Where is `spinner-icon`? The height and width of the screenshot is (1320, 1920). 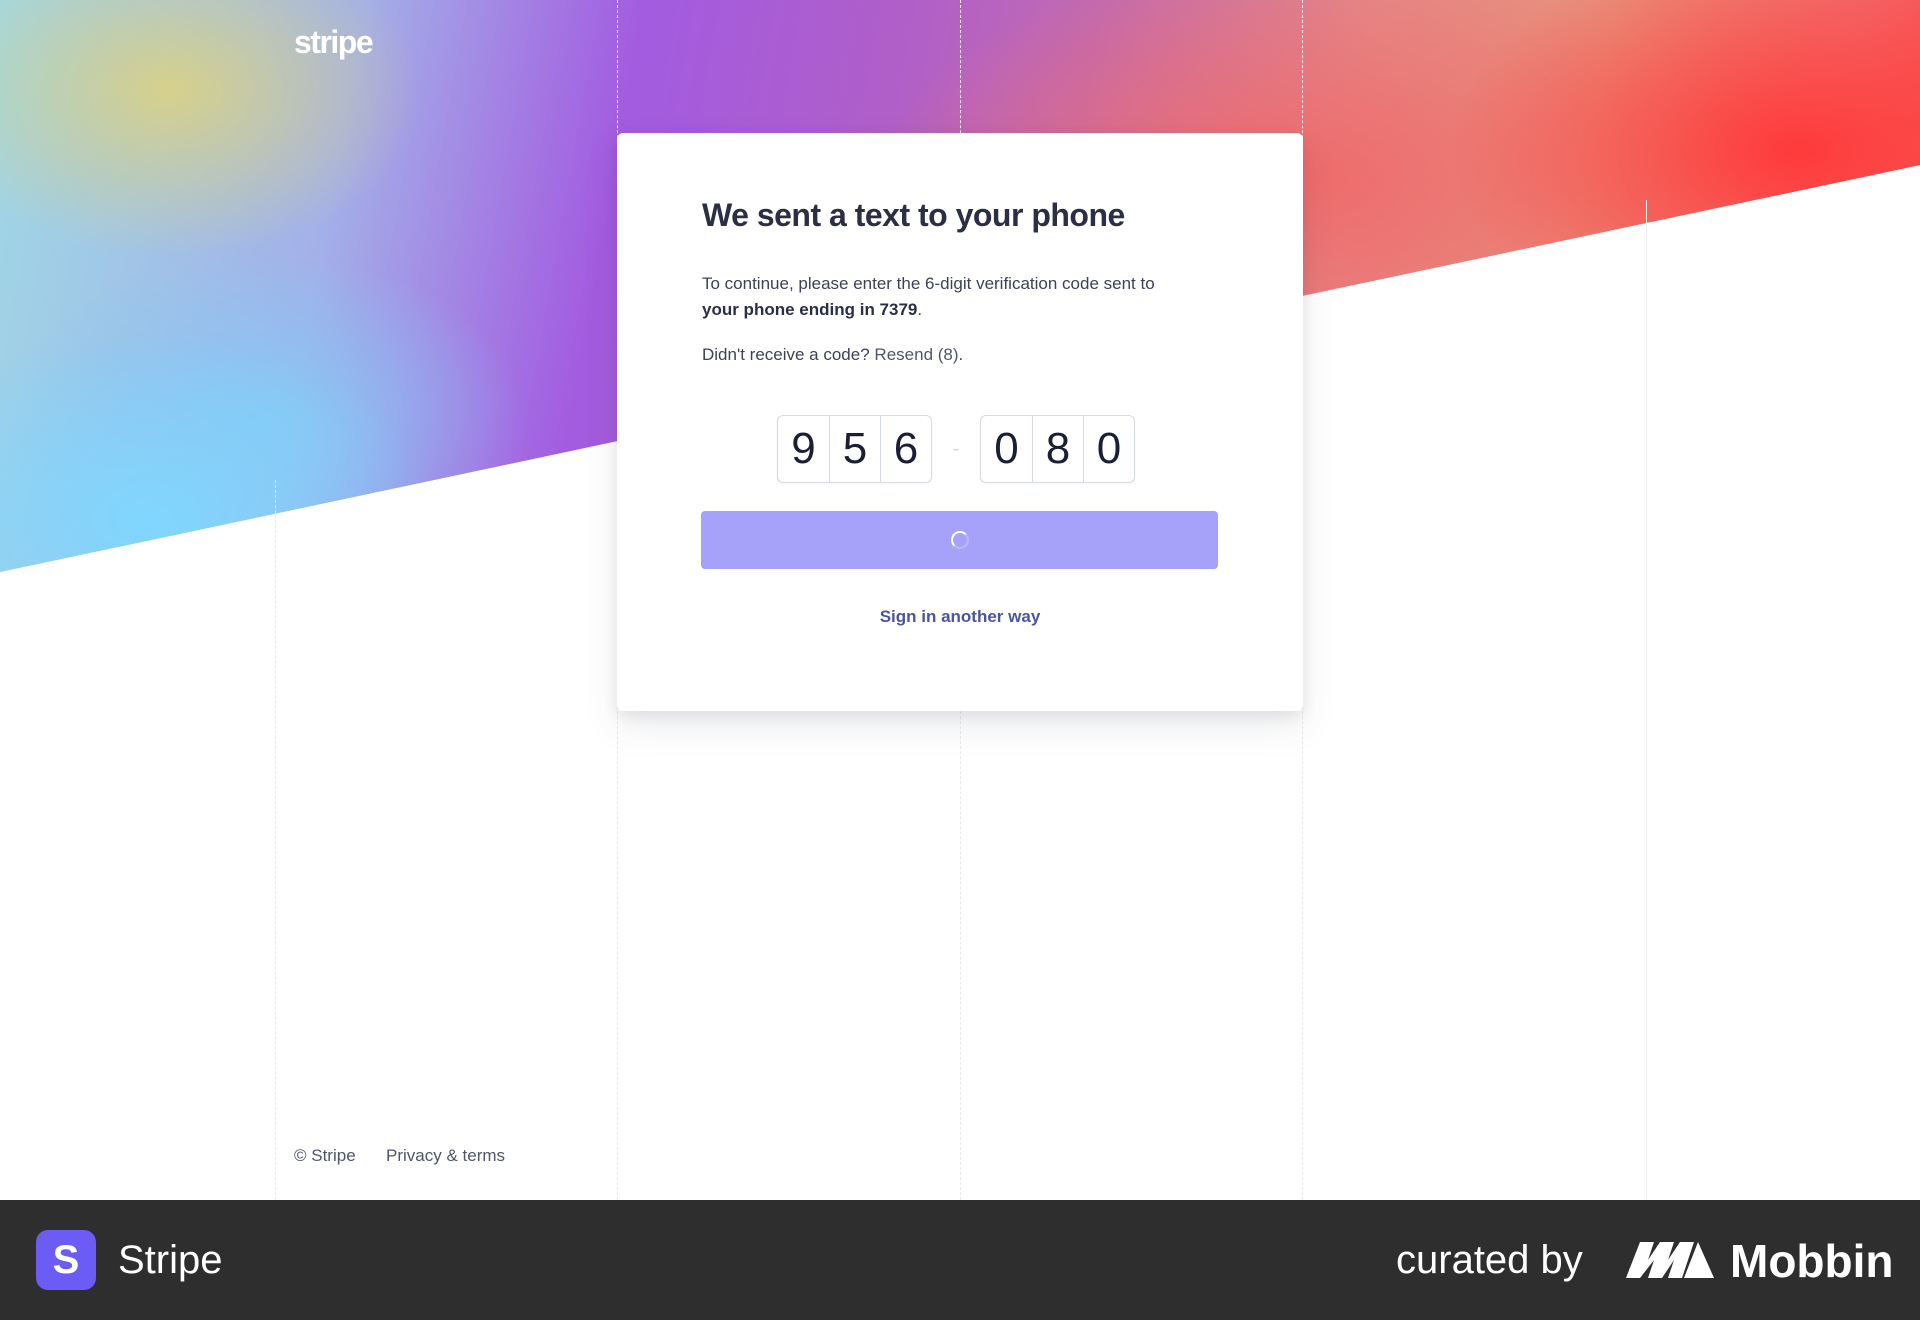
spinner-icon is located at coordinates (959, 540).